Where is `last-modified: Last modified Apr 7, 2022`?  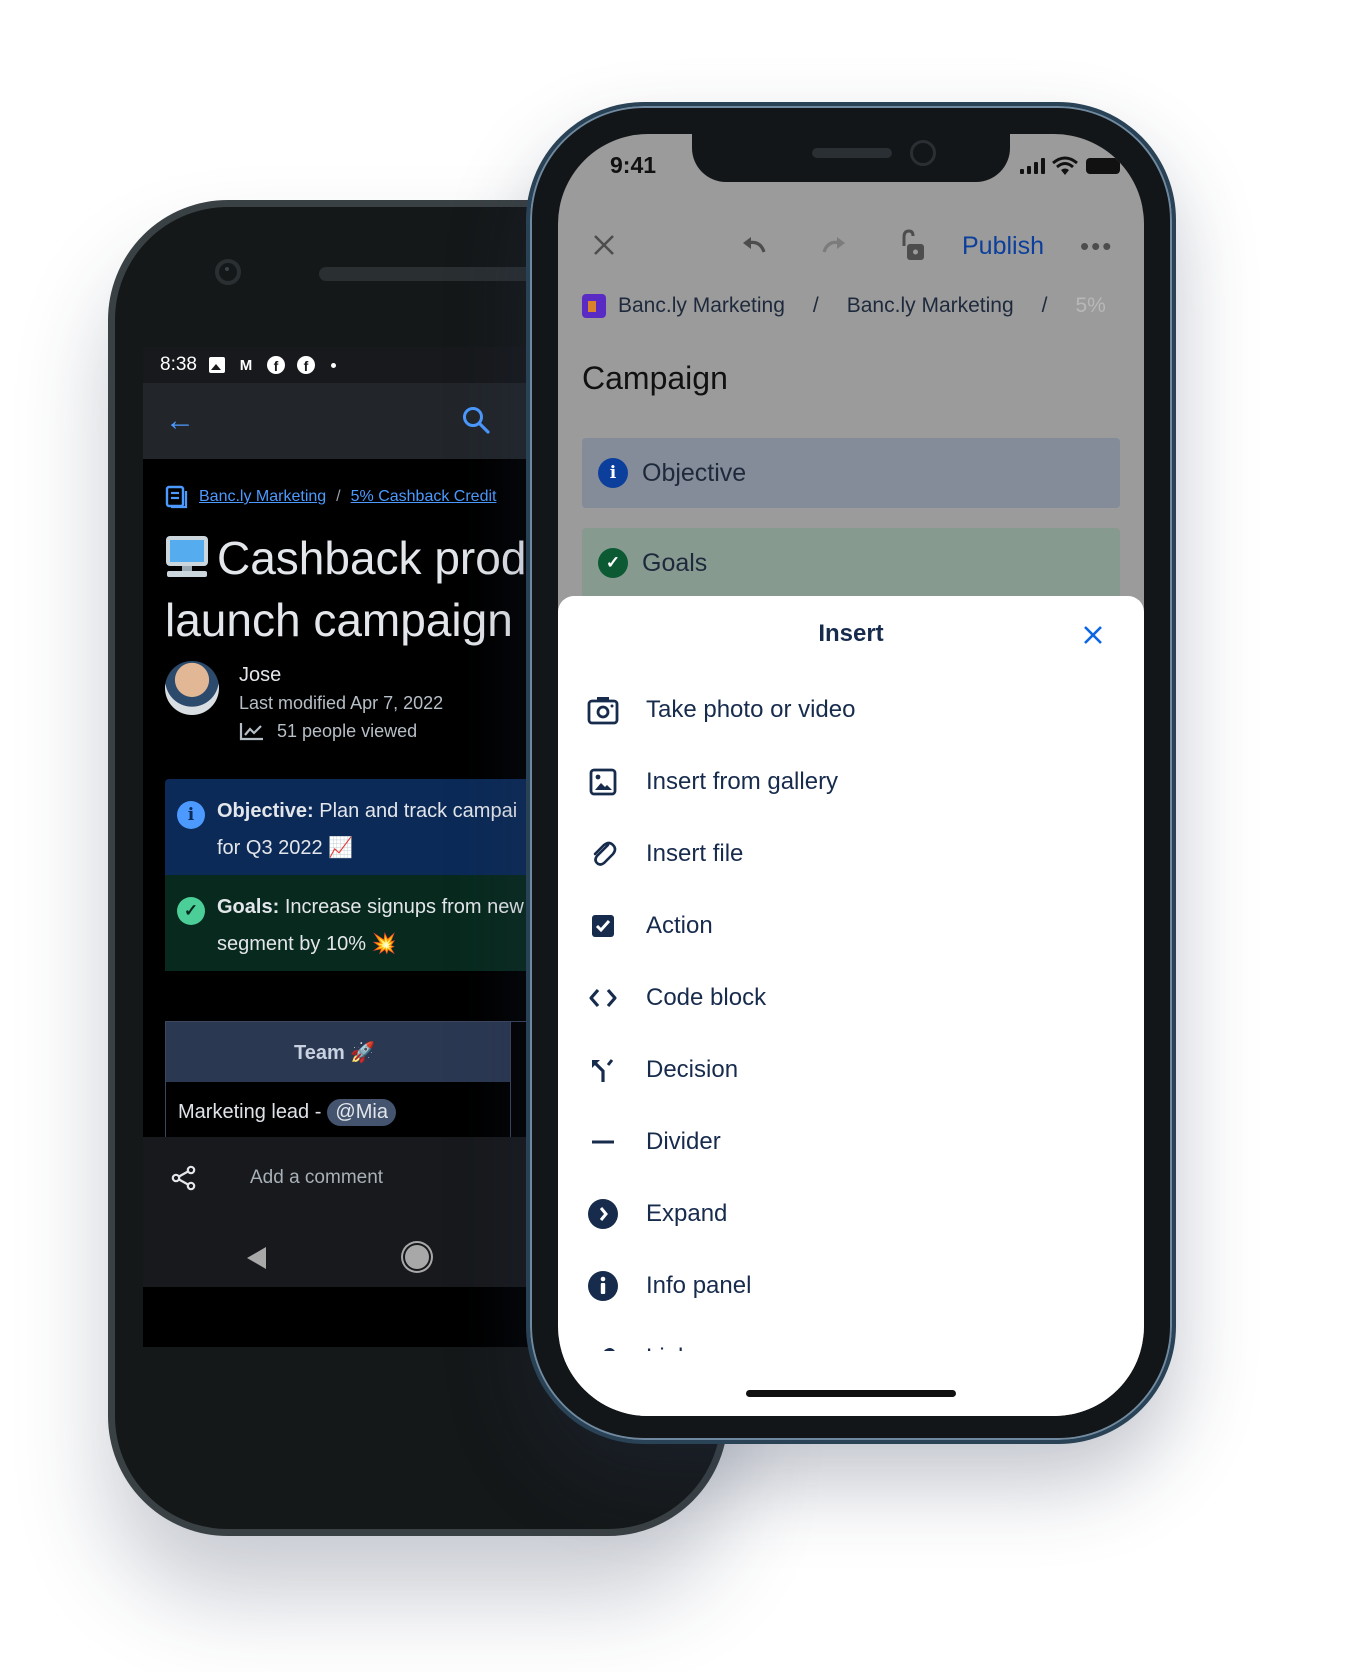 last-modified: Last modified Apr 7, 2022 is located at coordinates (341, 703).